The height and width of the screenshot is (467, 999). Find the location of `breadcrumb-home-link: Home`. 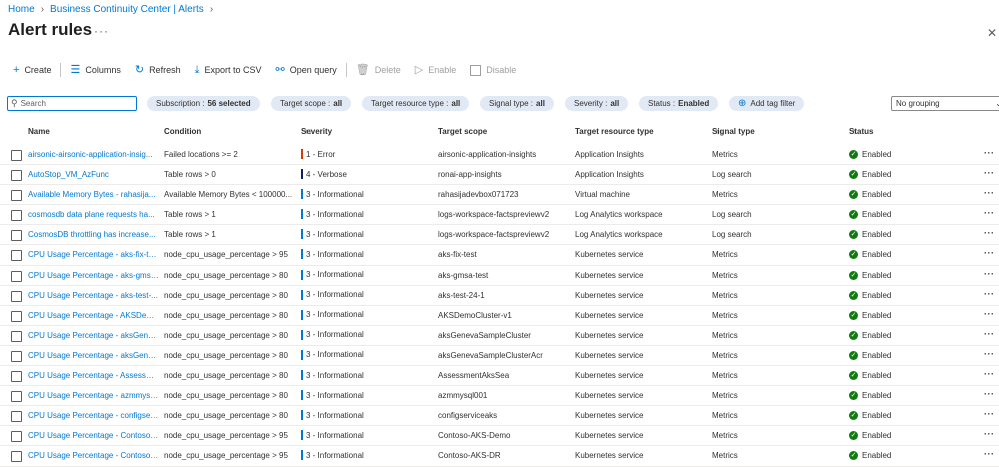

breadcrumb-home-link: Home is located at coordinates (21, 9).